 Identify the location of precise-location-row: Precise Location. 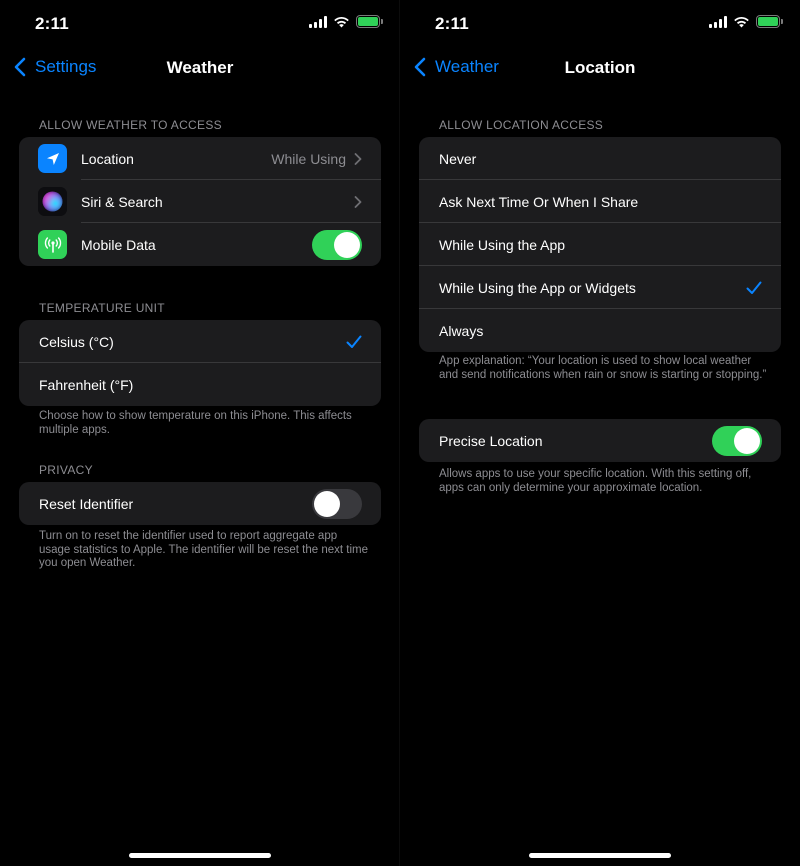
(600, 440).